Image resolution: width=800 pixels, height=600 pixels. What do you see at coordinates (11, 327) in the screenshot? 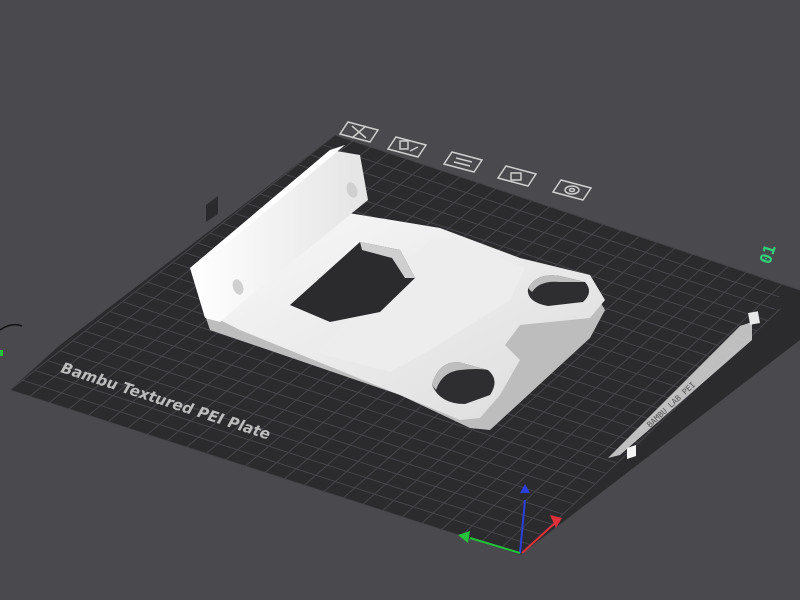
I see `offscreen-edge-line` at bounding box center [11, 327].